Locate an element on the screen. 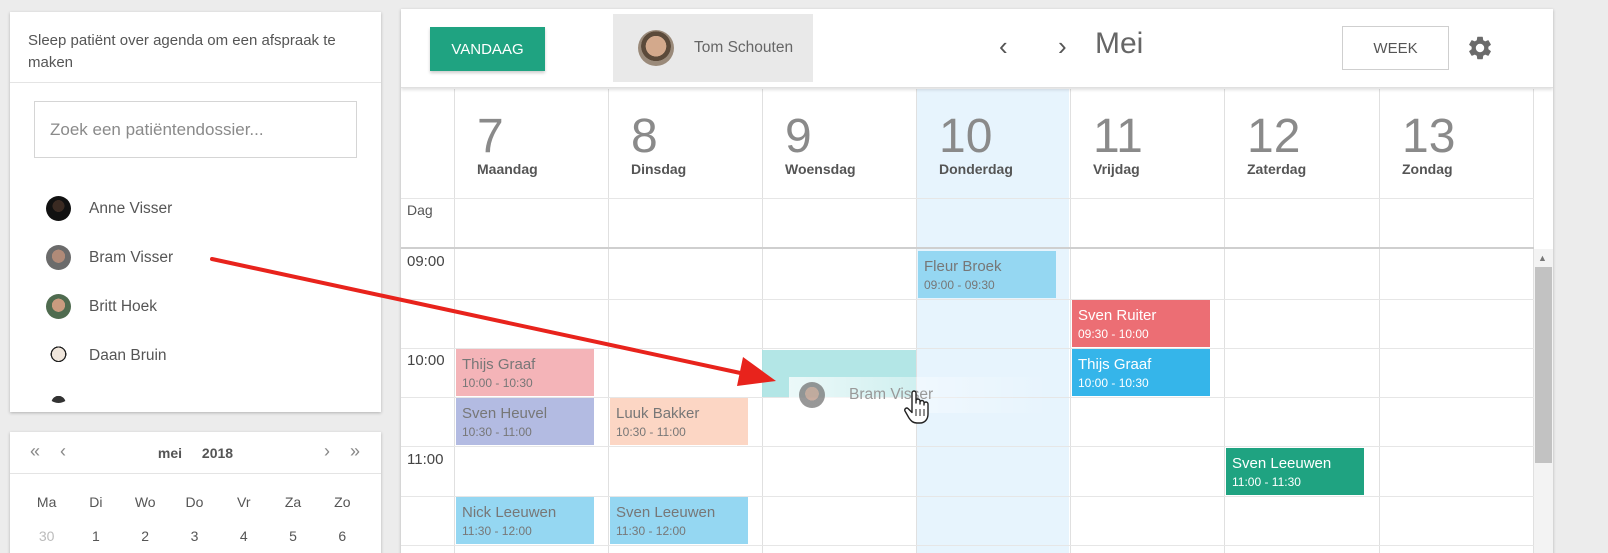 This screenshot has height=553, width=1608. mini-day: 4 is located at coordinates (243, 536).